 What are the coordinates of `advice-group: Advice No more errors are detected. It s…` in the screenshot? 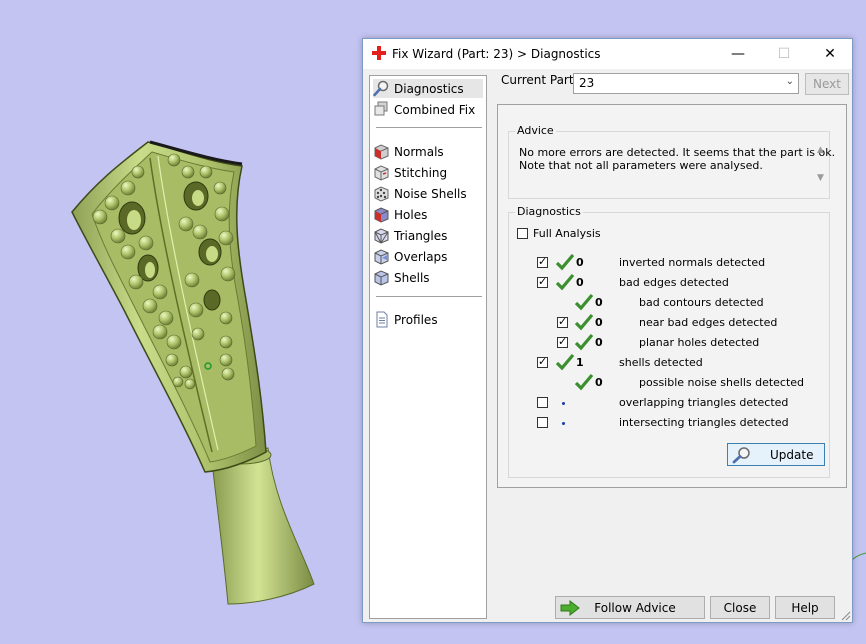 It's located at (672, 161).